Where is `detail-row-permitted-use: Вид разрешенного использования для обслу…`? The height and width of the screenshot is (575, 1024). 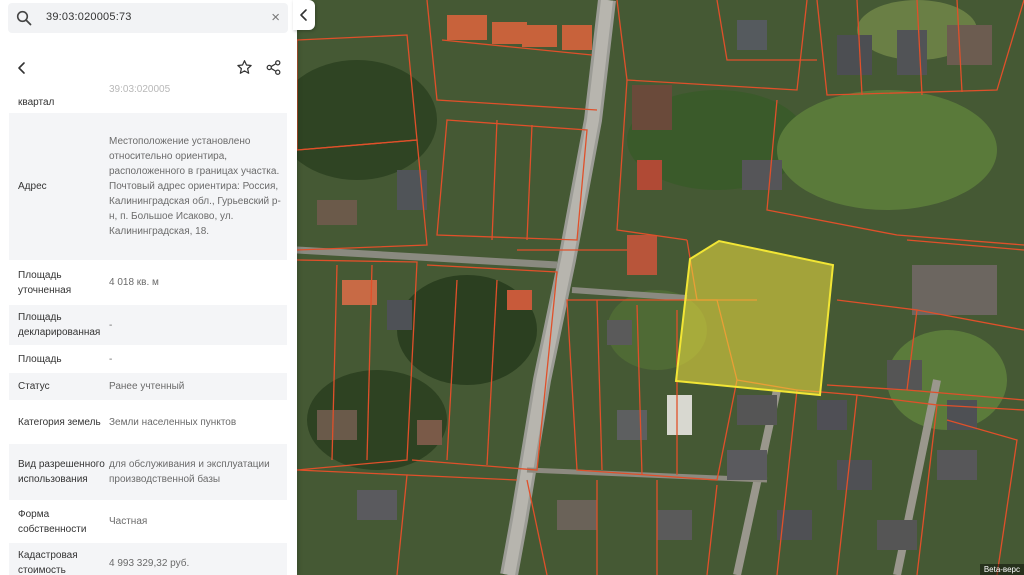 detail-row-permitted-use: Вид разрешенного использования для обслу… is located at coordinates (148, 472).